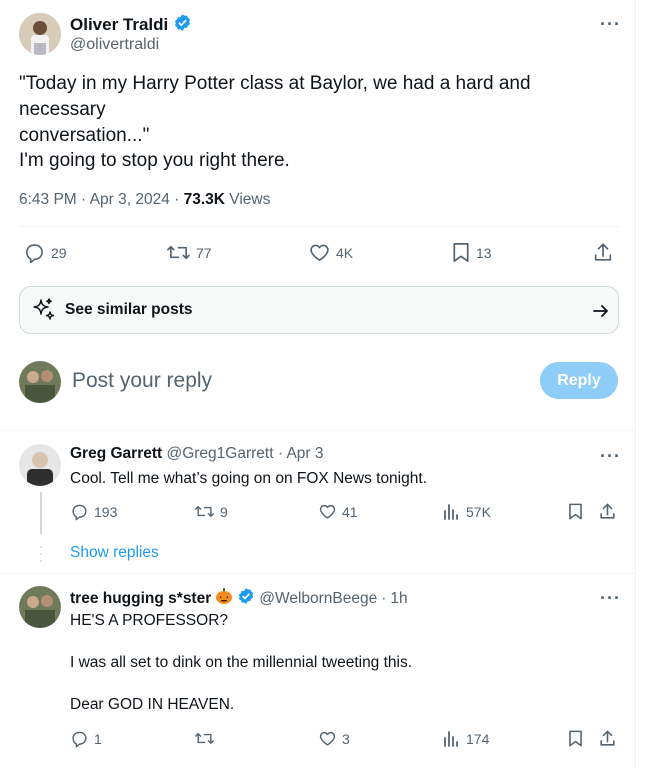  Describe the element at coordinates (154, 160) in the screenshot. I see `tweet-text-line: I'm going to stop you right there.` at that location.